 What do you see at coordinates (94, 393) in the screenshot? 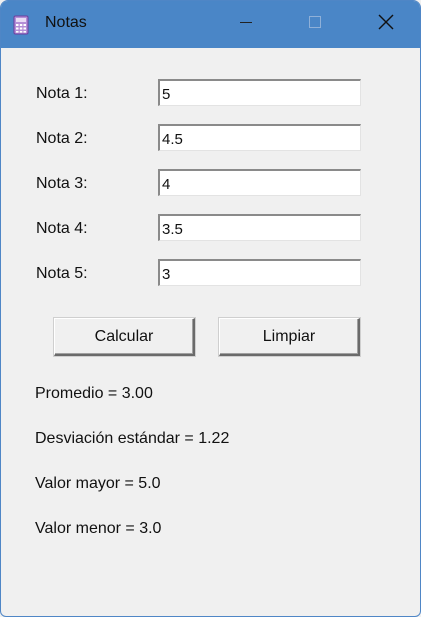
I see `average-result: Promedio = 3.00` at bounding box center [94, 393].